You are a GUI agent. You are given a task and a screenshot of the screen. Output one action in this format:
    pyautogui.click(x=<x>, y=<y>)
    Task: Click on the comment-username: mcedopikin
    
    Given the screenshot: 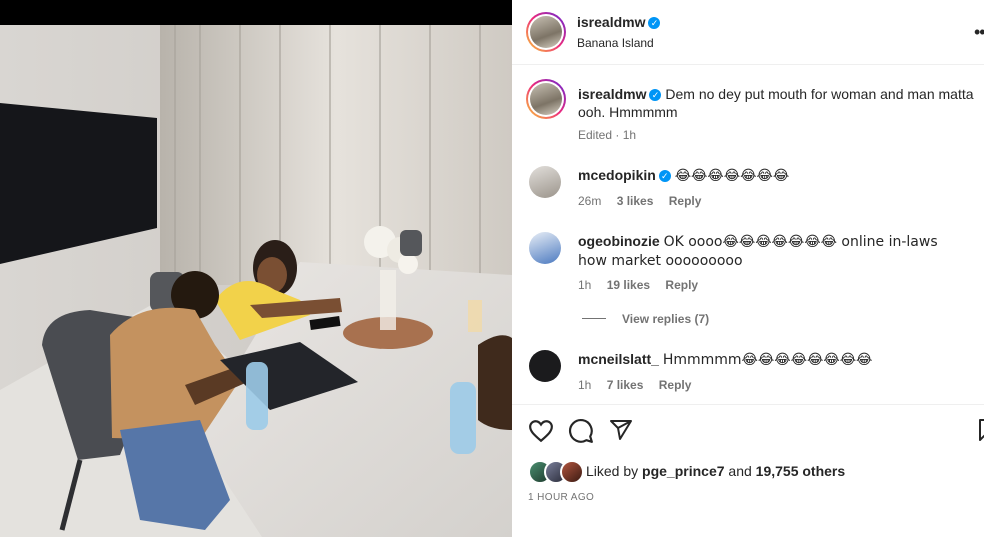 What is the action you would take?
    pyautogui.click(x=617, y=175)
    